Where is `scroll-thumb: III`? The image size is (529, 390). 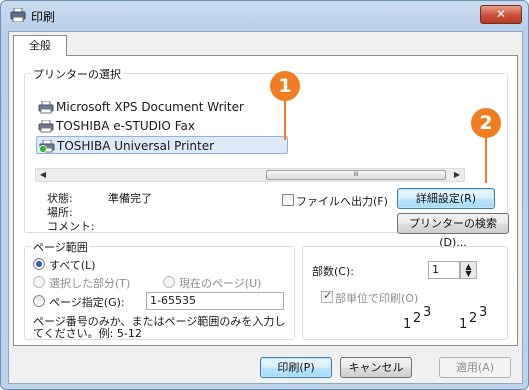 scroll-thumb: III is located at coordinates (356, 175).